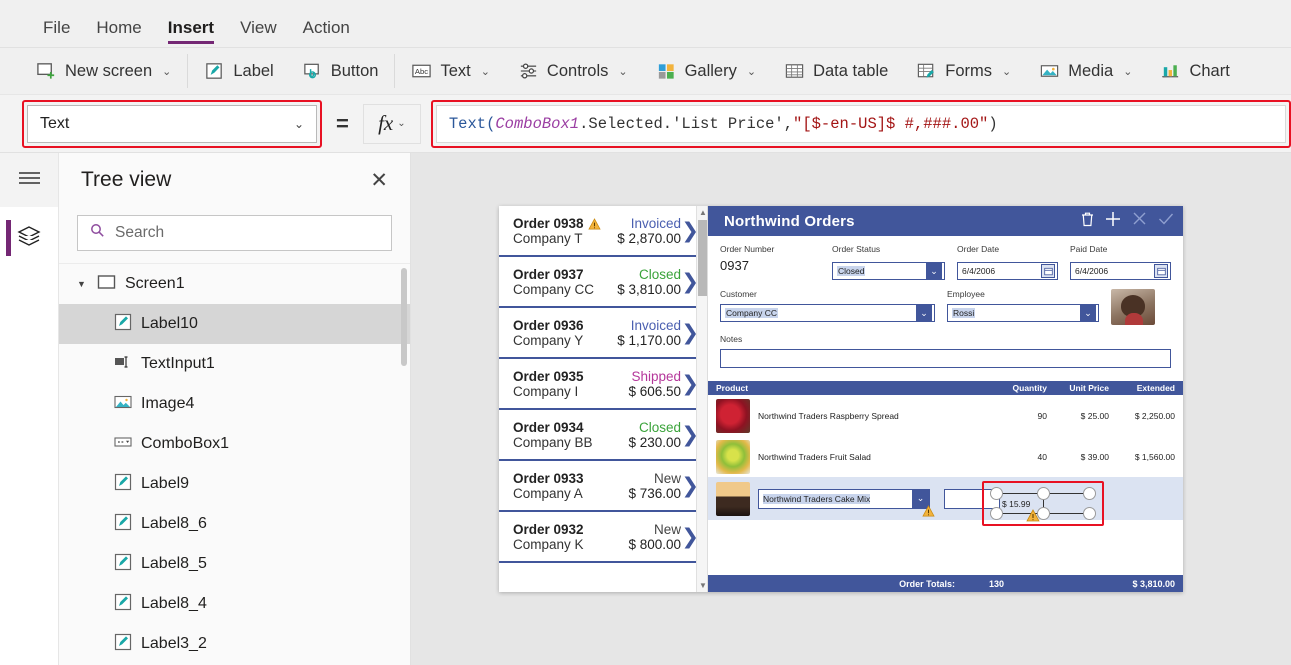 The image size is (1291, 665). I want to click on order-company: Company Y, so click(548, 340).